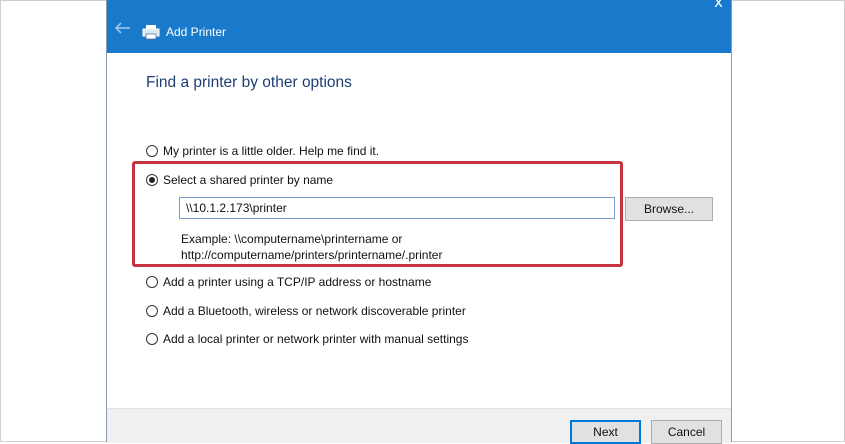 This screenshot has width=845, height=444. What do you see at coordinates (152, 282) in the screenshot?
I see `radio-tcpip` at bounding box center [152, 282].